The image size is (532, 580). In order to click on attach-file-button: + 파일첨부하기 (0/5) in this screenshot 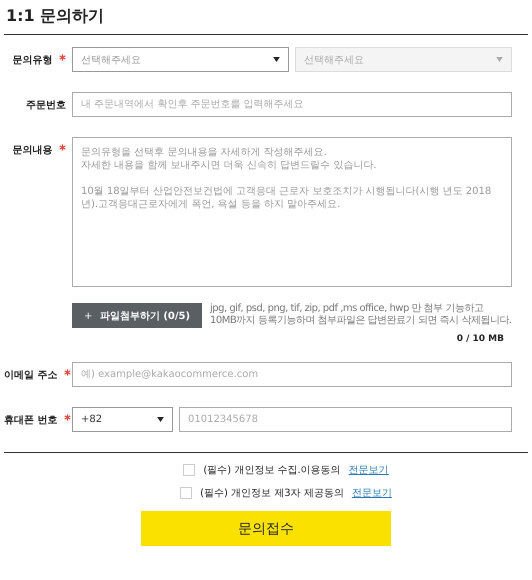, I will do `click(137, 315)`.